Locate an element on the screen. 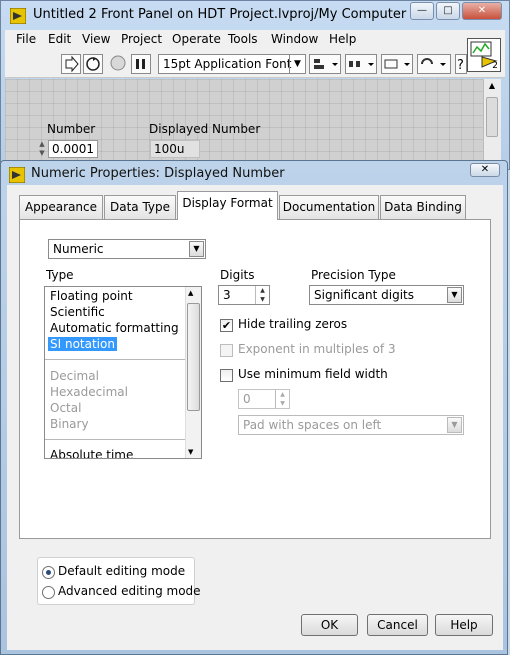  resize-objects-icon is located at coordinates (397, 64).